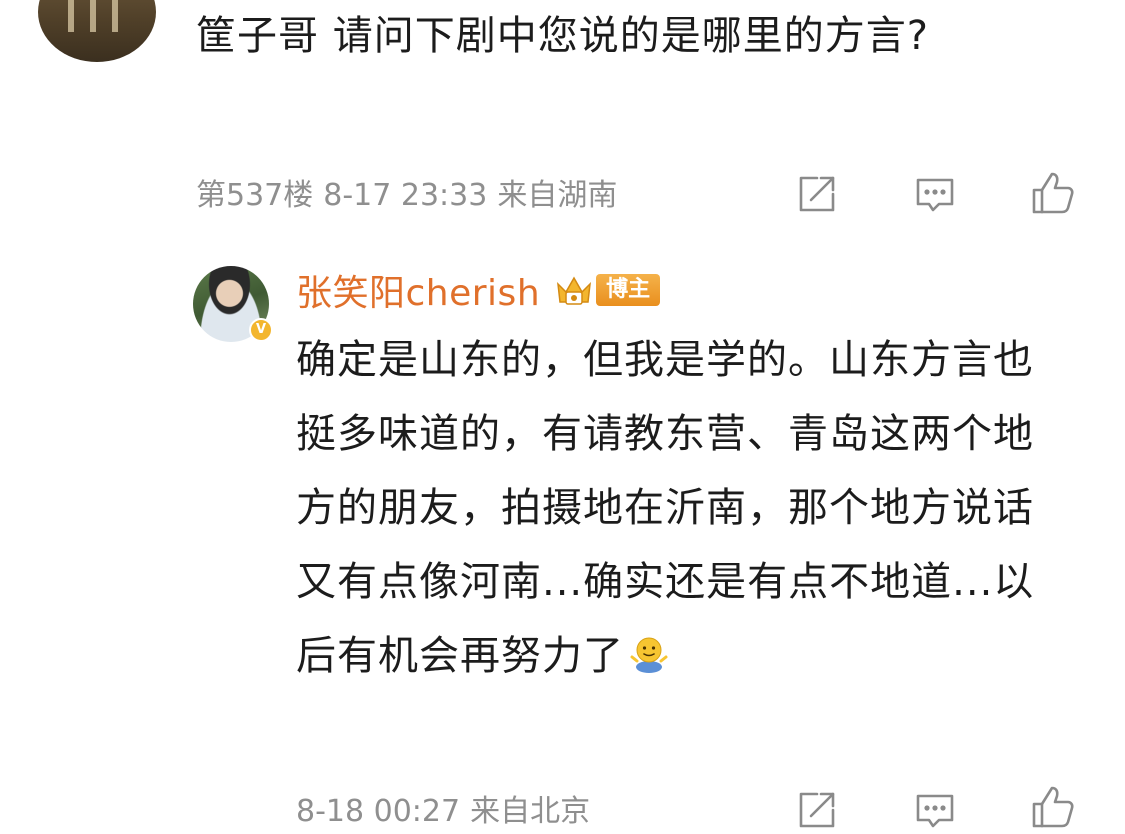 The width and height of the screenshot is (1125, 834). Describe the element at coordinates (378, 811) in the screenshot. I see `reply-time: 8-18 00:27` at that location.